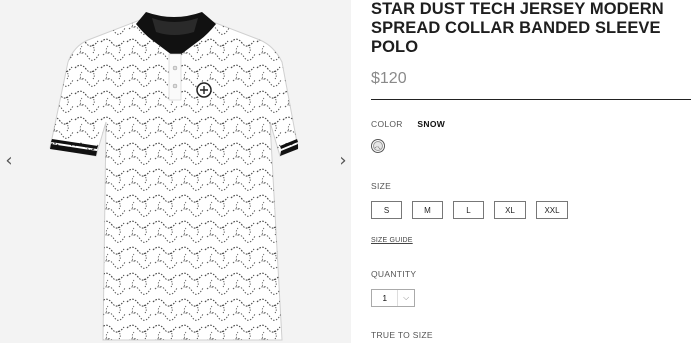 The width and height of the screenshot is (700, 343). What do you see at coordinates (405, 298) in the screenshot?
I see `chevron-down-icon: ⌵` at bounding box center [405, 298].